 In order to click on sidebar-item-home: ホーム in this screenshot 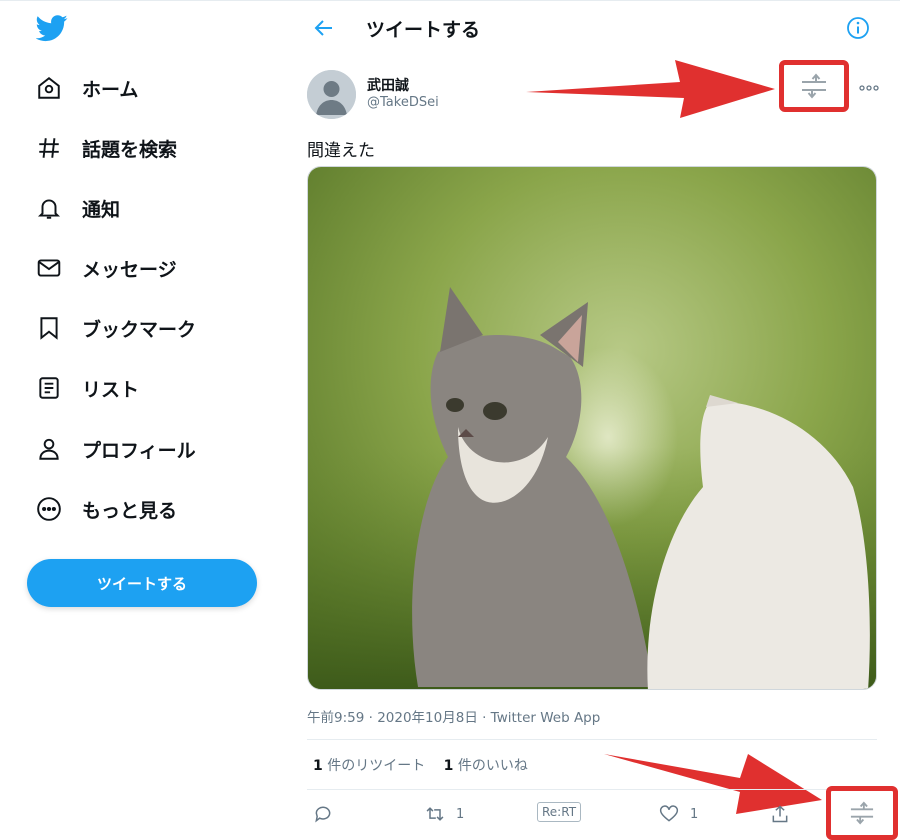, I will do `click(87, 88)`.